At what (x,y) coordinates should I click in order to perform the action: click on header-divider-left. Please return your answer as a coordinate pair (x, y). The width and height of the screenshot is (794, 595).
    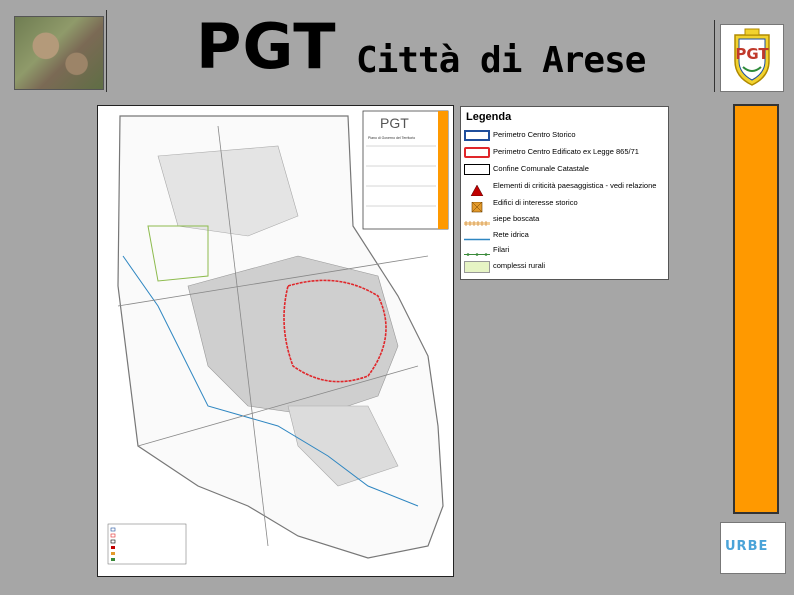
    Looking at the image, I should click on (106, 51).